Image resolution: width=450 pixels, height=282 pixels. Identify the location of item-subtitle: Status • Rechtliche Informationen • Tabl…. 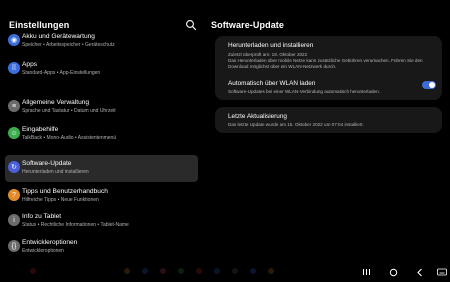
(75, 225).